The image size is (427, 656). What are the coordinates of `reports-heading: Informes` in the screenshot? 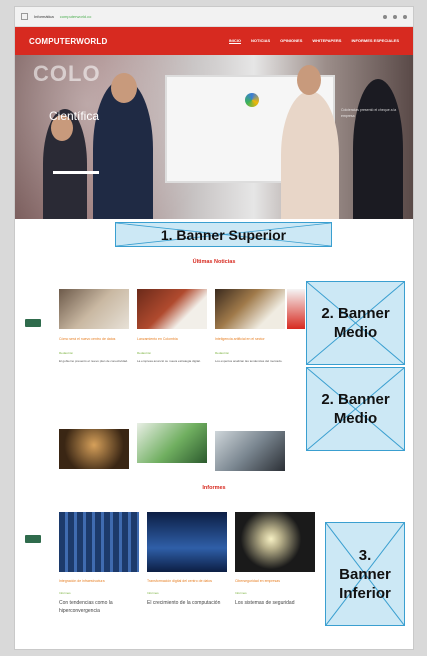 It's located at (214, 488).